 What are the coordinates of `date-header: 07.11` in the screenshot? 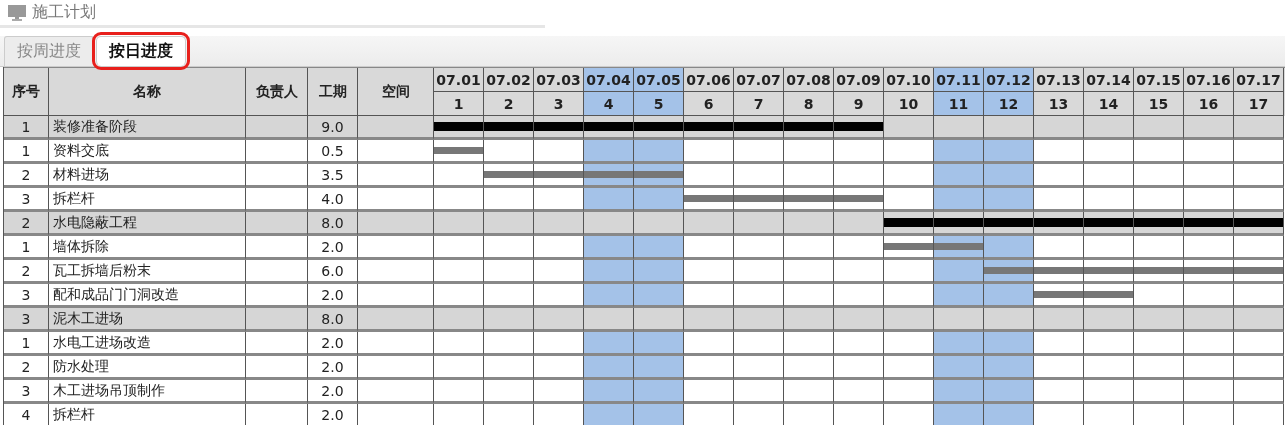 It's located at (959, 80).